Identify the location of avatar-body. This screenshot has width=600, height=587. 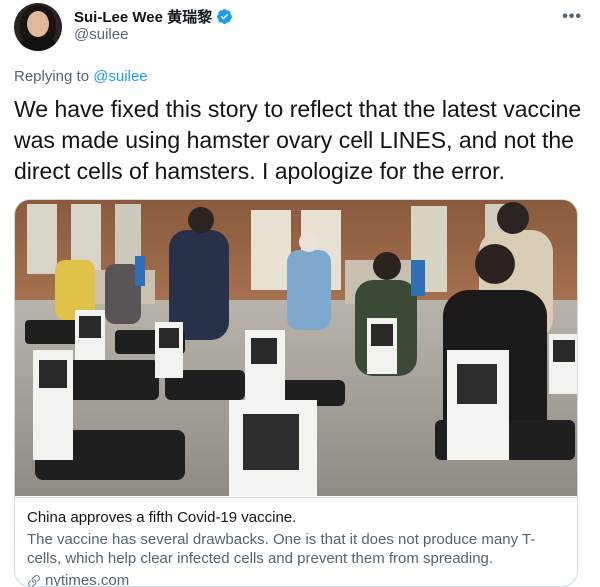
(38, 44).